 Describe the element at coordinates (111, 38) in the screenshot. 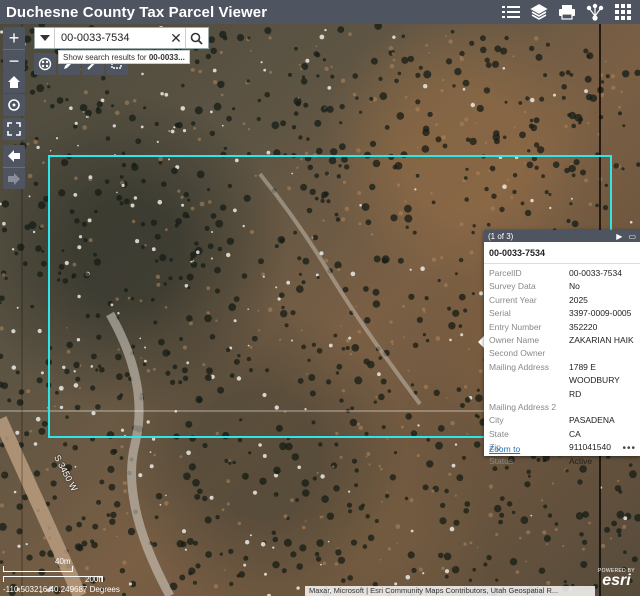

I see `search-input` at that location.